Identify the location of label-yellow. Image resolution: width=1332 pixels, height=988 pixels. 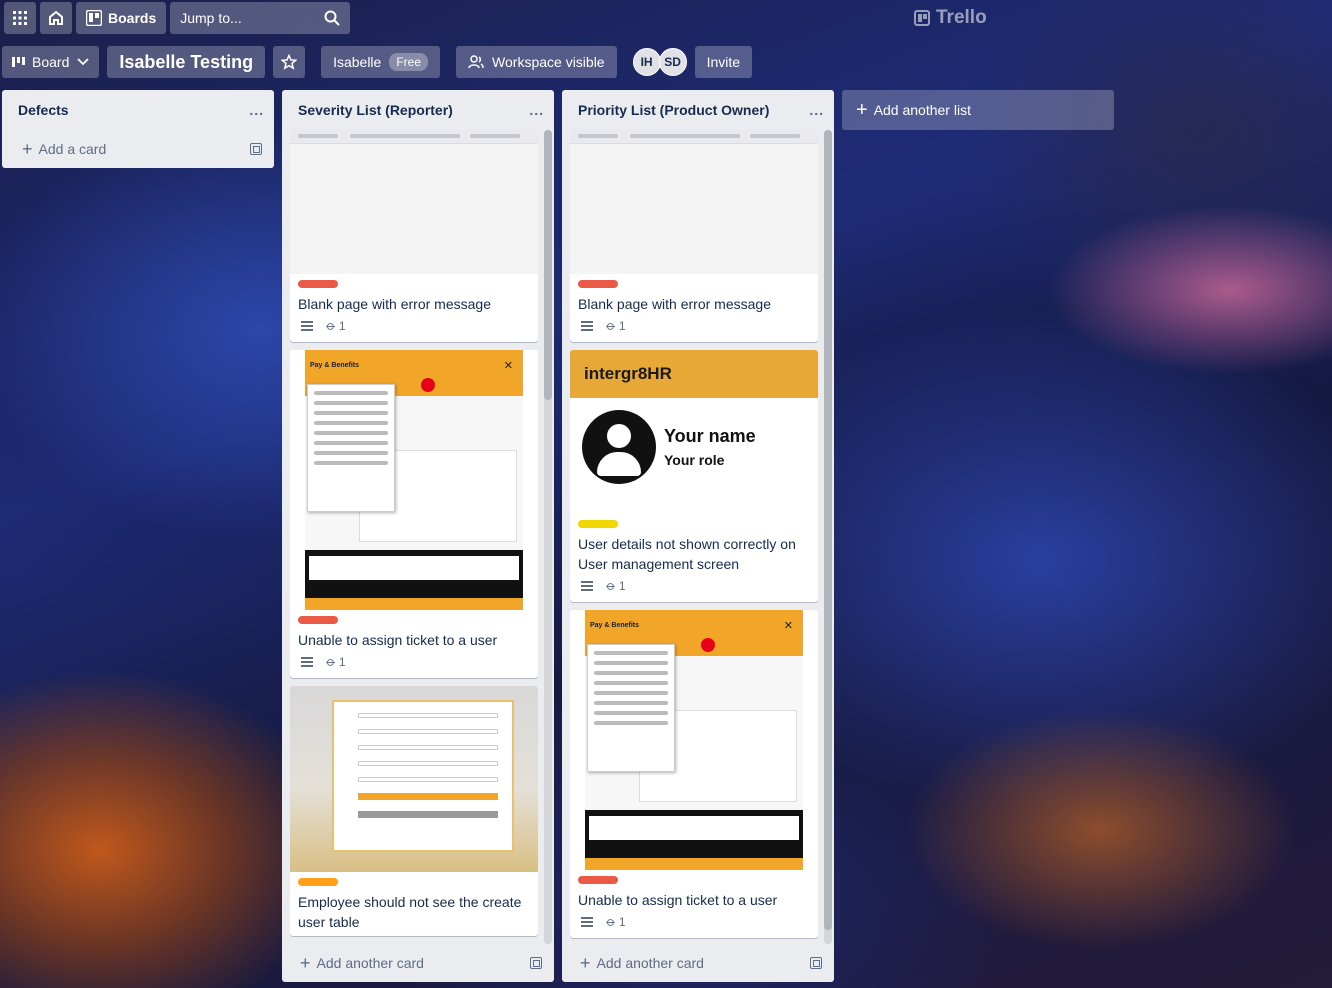
(598, 524).